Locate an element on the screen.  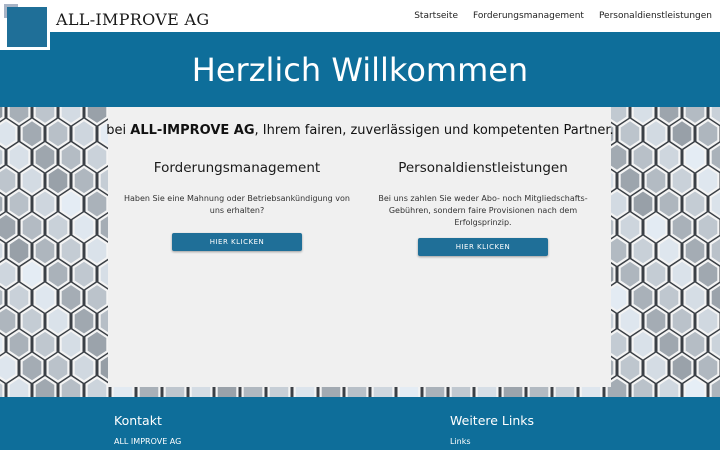
logo-square is located at coordinates (27, 27).